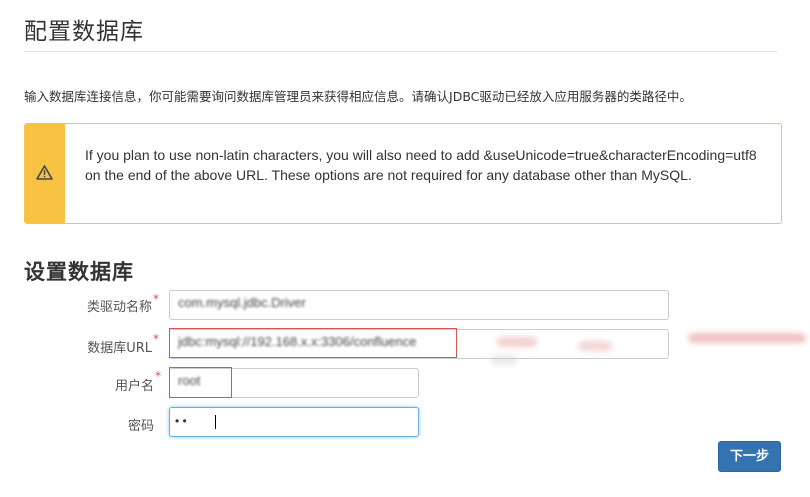  Describe the element at coordinates (119, 307) in the screenshot. I see `driver-label: 类驱动名称` at that location.